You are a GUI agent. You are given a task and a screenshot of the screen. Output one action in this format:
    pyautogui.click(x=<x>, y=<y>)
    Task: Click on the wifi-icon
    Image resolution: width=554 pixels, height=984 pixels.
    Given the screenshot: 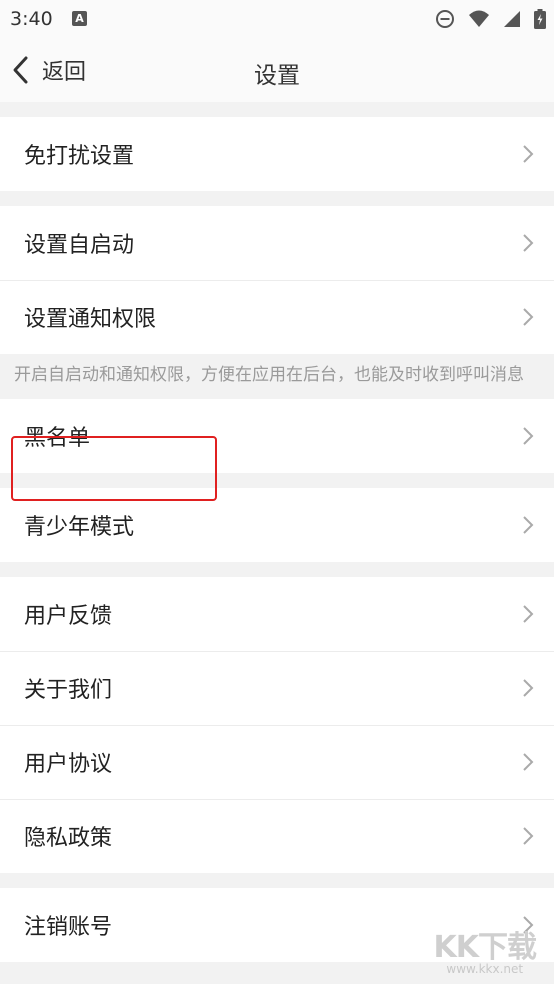 What is the action you would take?
    pyautogui.click(x=478, y=18)
    